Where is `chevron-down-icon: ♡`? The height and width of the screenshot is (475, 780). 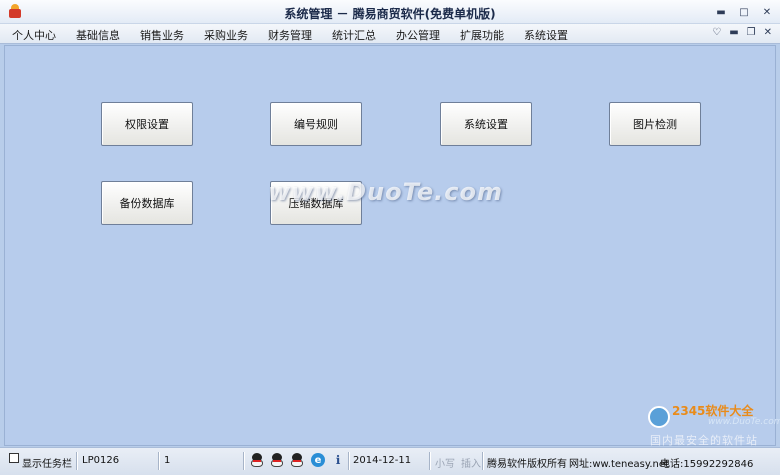 chevron-down-icon: ♡ is located at coordinates (716, 32).